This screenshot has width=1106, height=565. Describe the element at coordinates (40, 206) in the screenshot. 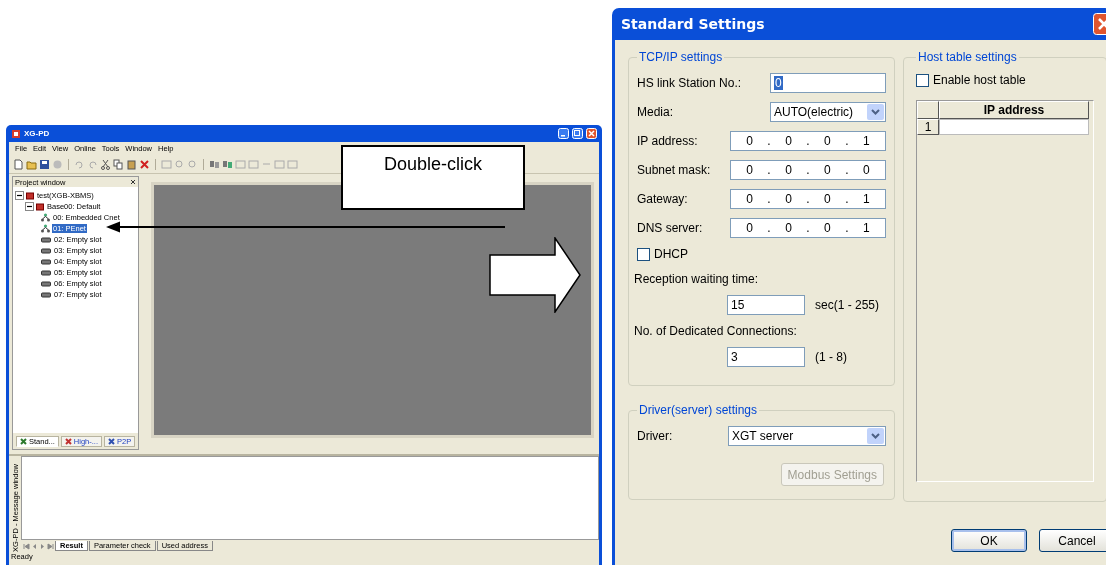

I see `base-icon` at that location.